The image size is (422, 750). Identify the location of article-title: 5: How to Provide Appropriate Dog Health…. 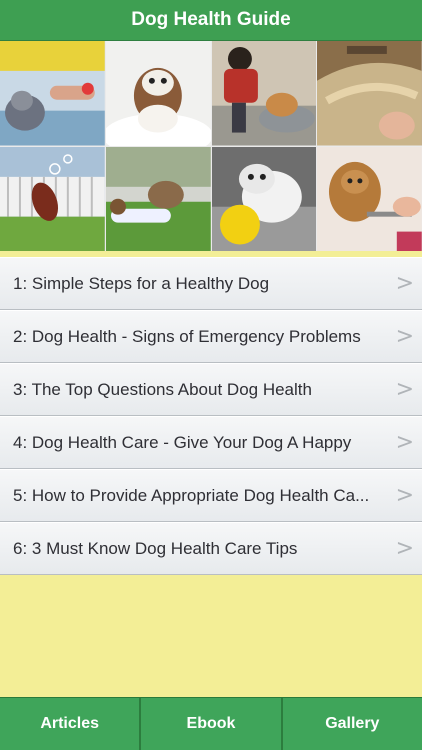
(191, 495).